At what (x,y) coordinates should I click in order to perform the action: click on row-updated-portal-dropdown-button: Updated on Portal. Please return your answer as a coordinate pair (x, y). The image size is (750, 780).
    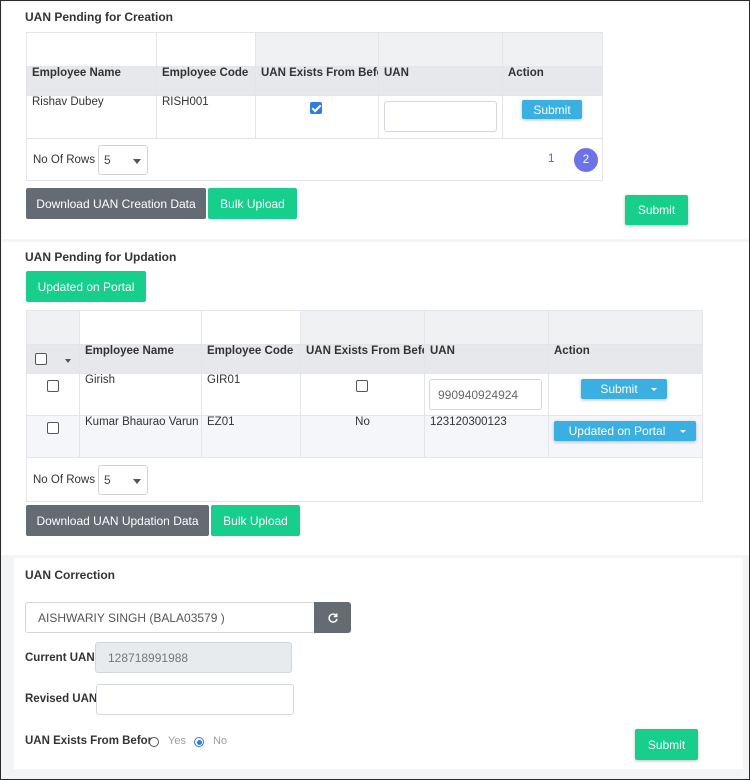
    Looking at the image, I should click on (625, 431).